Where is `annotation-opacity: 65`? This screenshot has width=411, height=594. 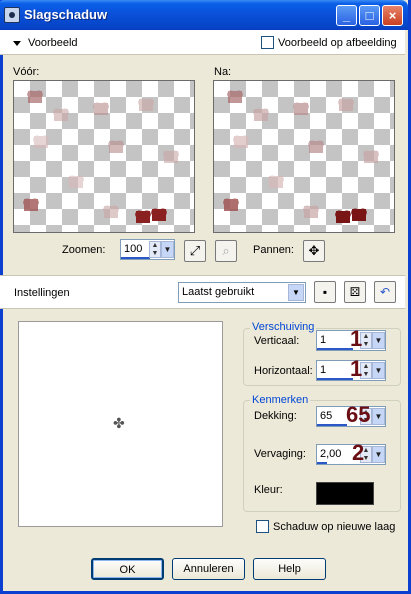 annotation-opacity: 65 is located at coordinates (358, 414).